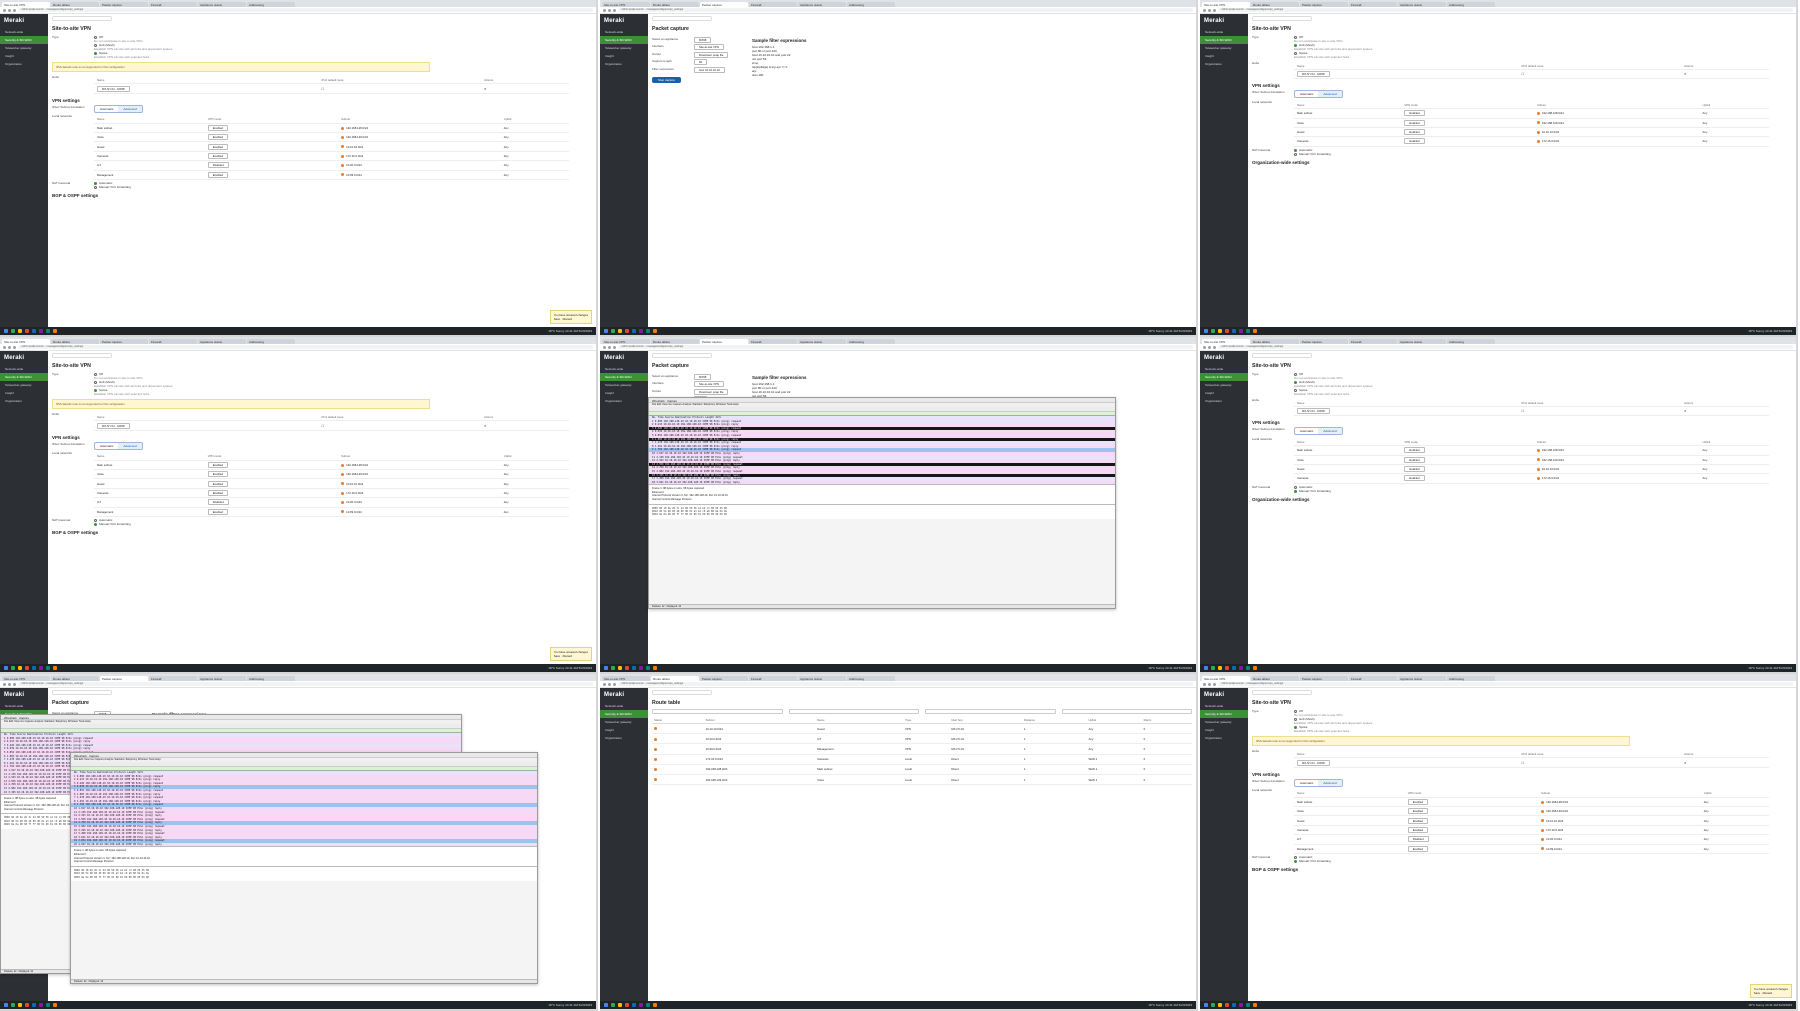 The image size is (1800, 1011). What do you see at coordinates (113, 425) in the screenshot?
I see `hub-dropdown: MX-NY-01 - MX68` at bounding box center [113, 425].